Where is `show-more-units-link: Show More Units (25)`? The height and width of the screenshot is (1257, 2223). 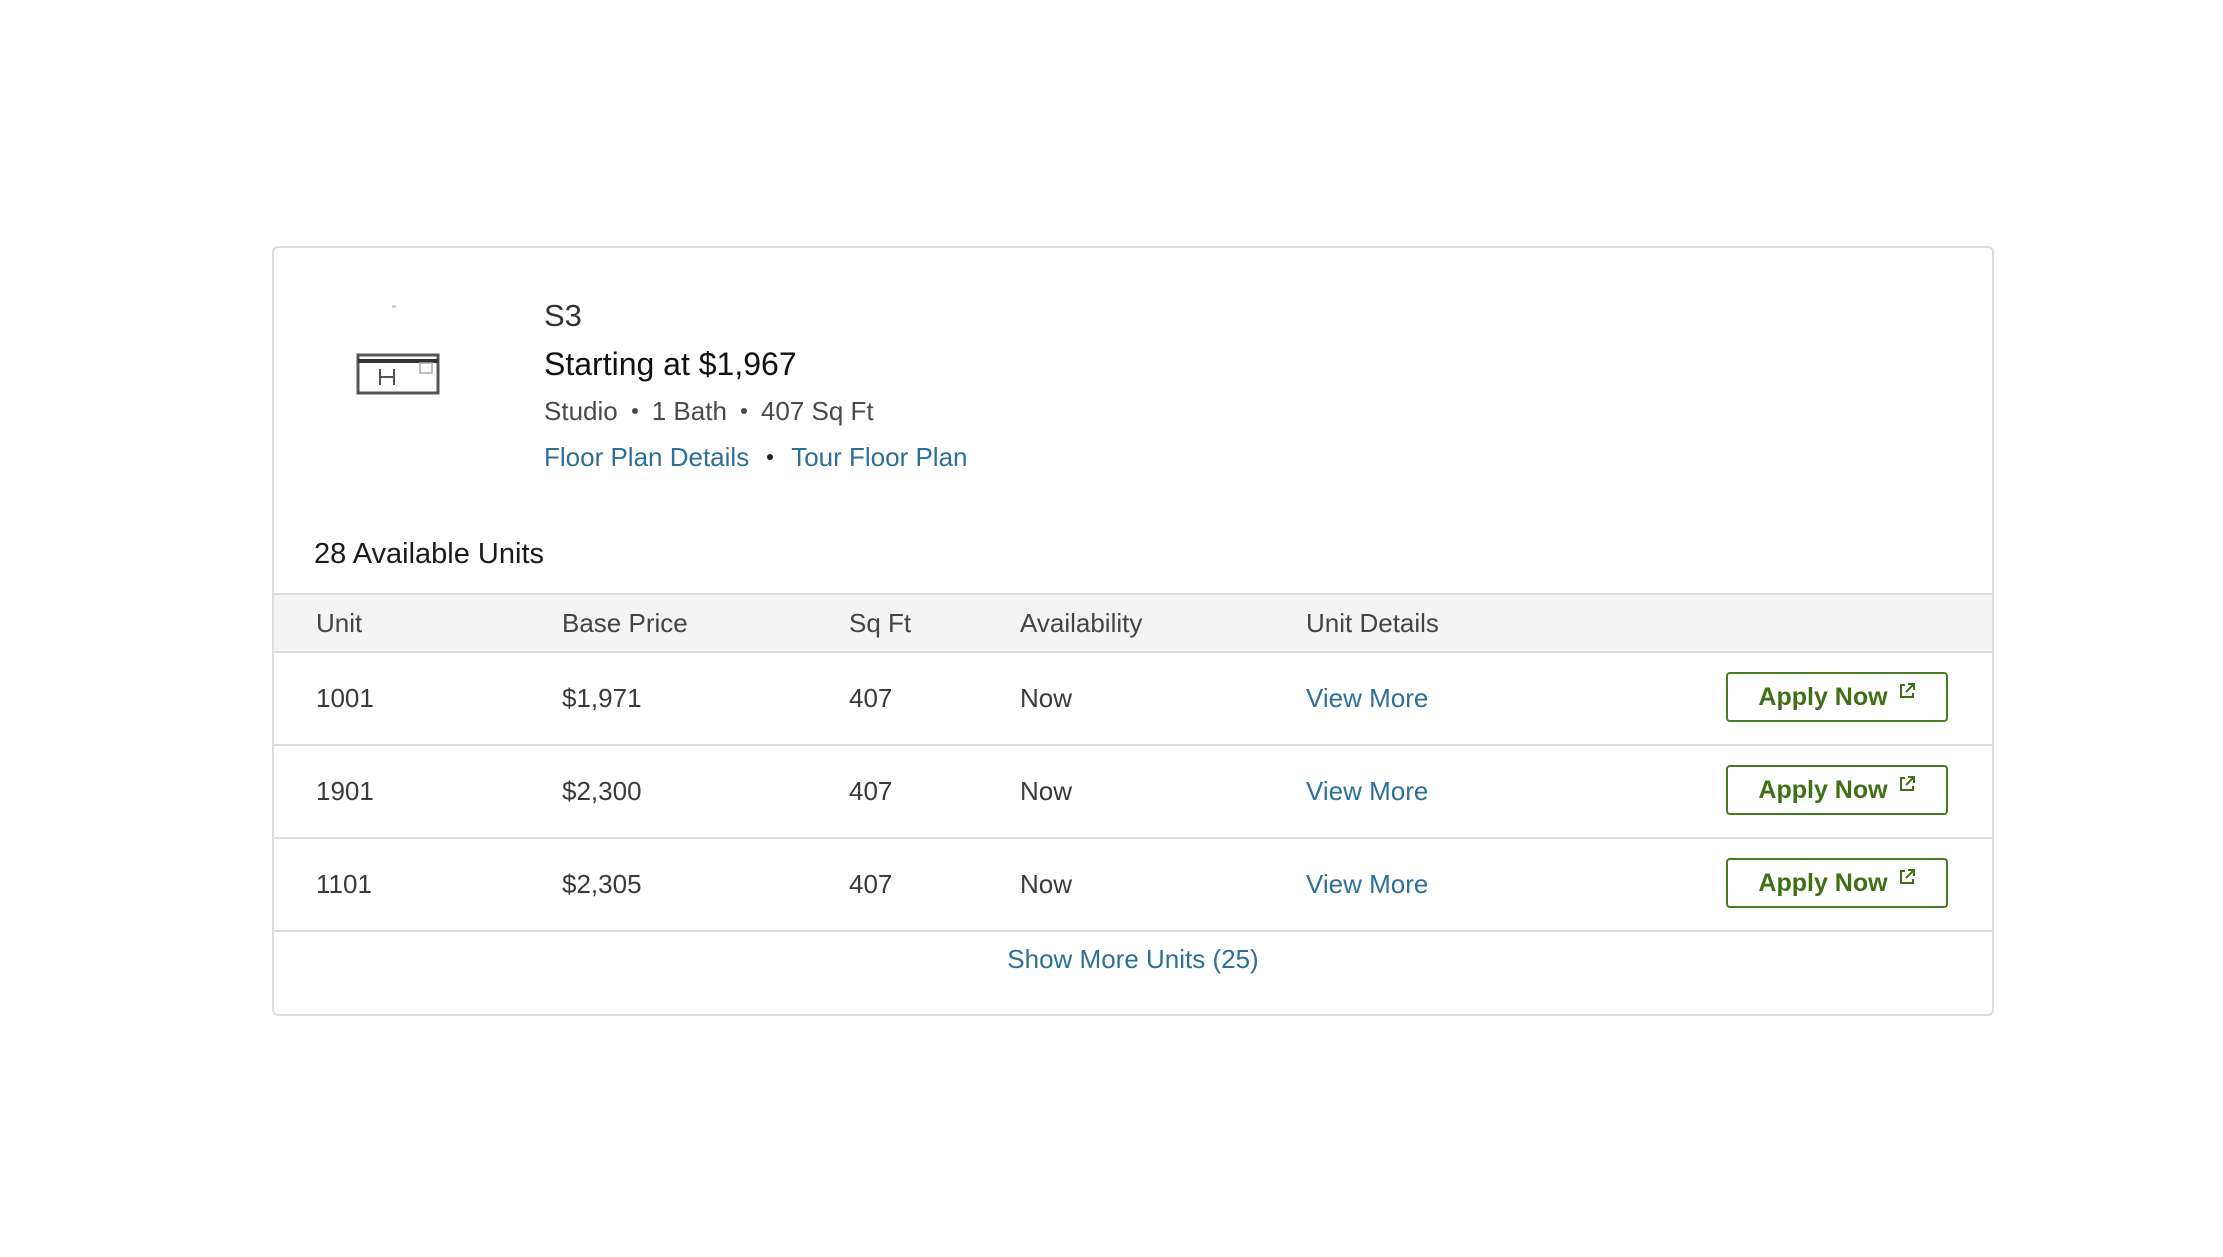
show-more-units-link: Show More Units (25) is located at coordinates (1132, 959).